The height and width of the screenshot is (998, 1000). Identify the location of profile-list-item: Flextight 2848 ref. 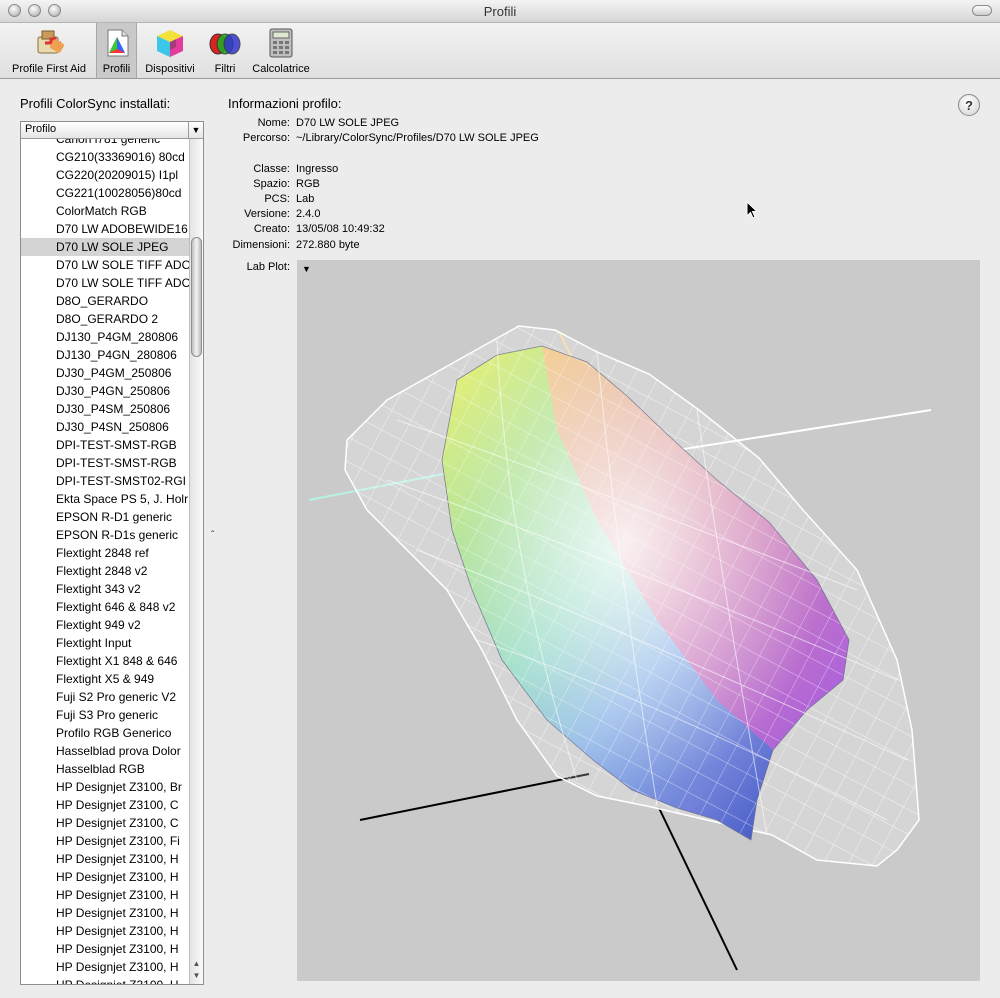
(105, 553).